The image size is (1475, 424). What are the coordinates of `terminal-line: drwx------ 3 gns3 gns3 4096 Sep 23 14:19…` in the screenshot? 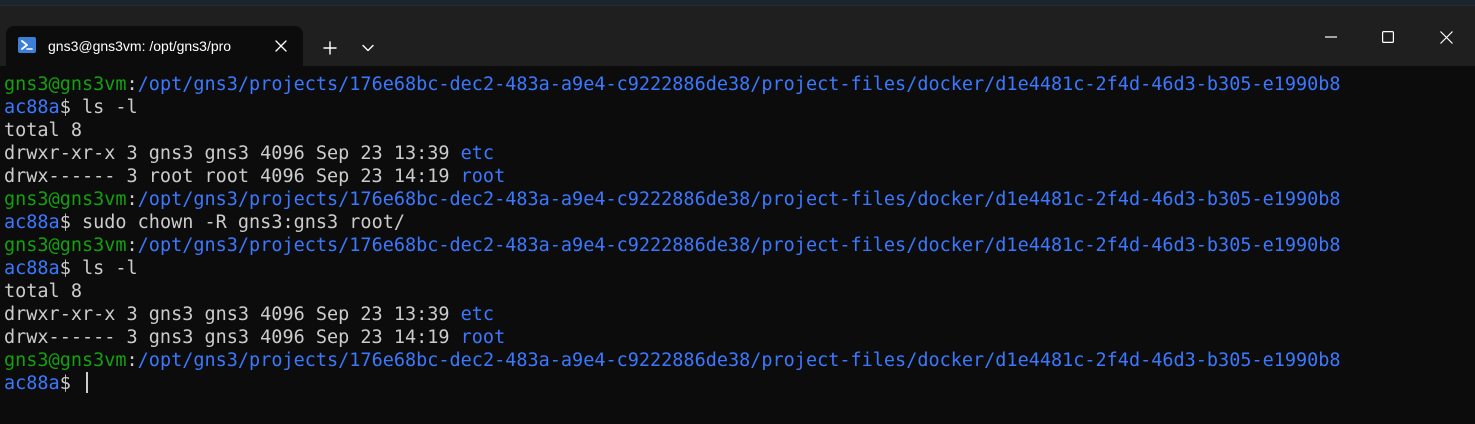 It's located at (734, 337).